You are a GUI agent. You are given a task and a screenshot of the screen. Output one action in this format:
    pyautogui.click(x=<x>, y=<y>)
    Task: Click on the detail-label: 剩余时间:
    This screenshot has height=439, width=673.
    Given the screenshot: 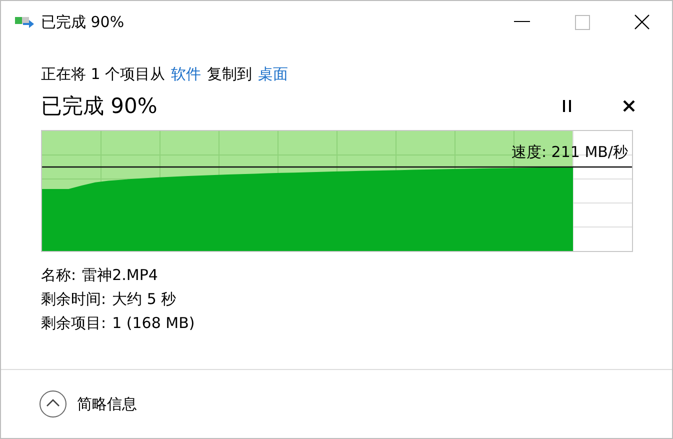 What is the action you would take?
    pyautogui.click(x=73, y=299)
    